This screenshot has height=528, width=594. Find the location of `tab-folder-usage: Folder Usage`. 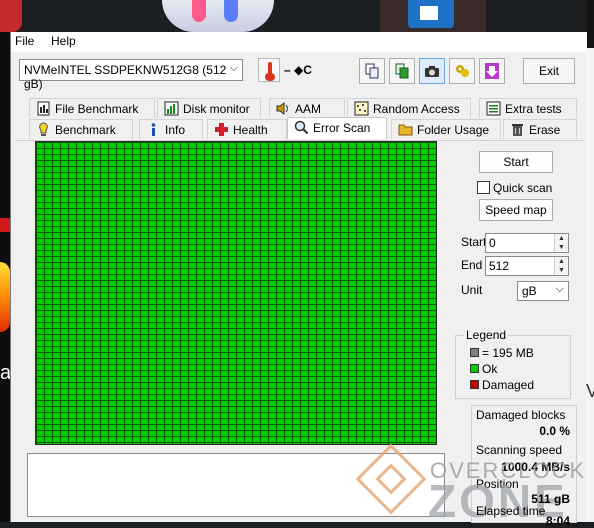

tab-folder-usage: Folder Usage is located at coordinates (446, 129).